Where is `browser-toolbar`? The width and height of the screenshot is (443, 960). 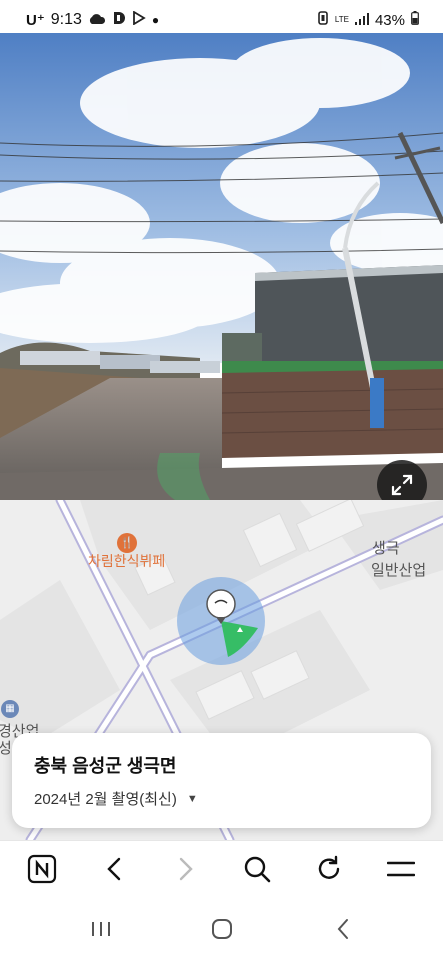
browser-toolbar is located at coordinates (221, 871).